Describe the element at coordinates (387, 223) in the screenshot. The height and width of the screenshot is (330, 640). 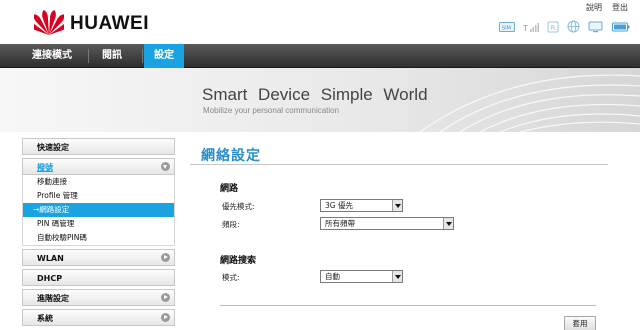
I see `band-select: 所有頻帶` at that location.